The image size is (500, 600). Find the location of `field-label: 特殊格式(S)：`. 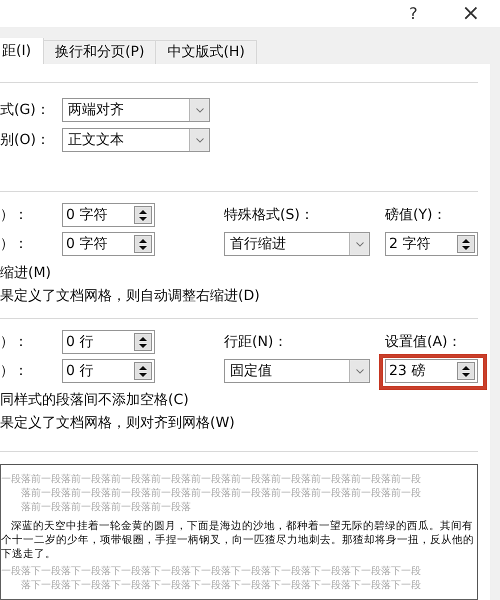

field-label: 特殊格式(S)： is located at coordinates (269, 214).